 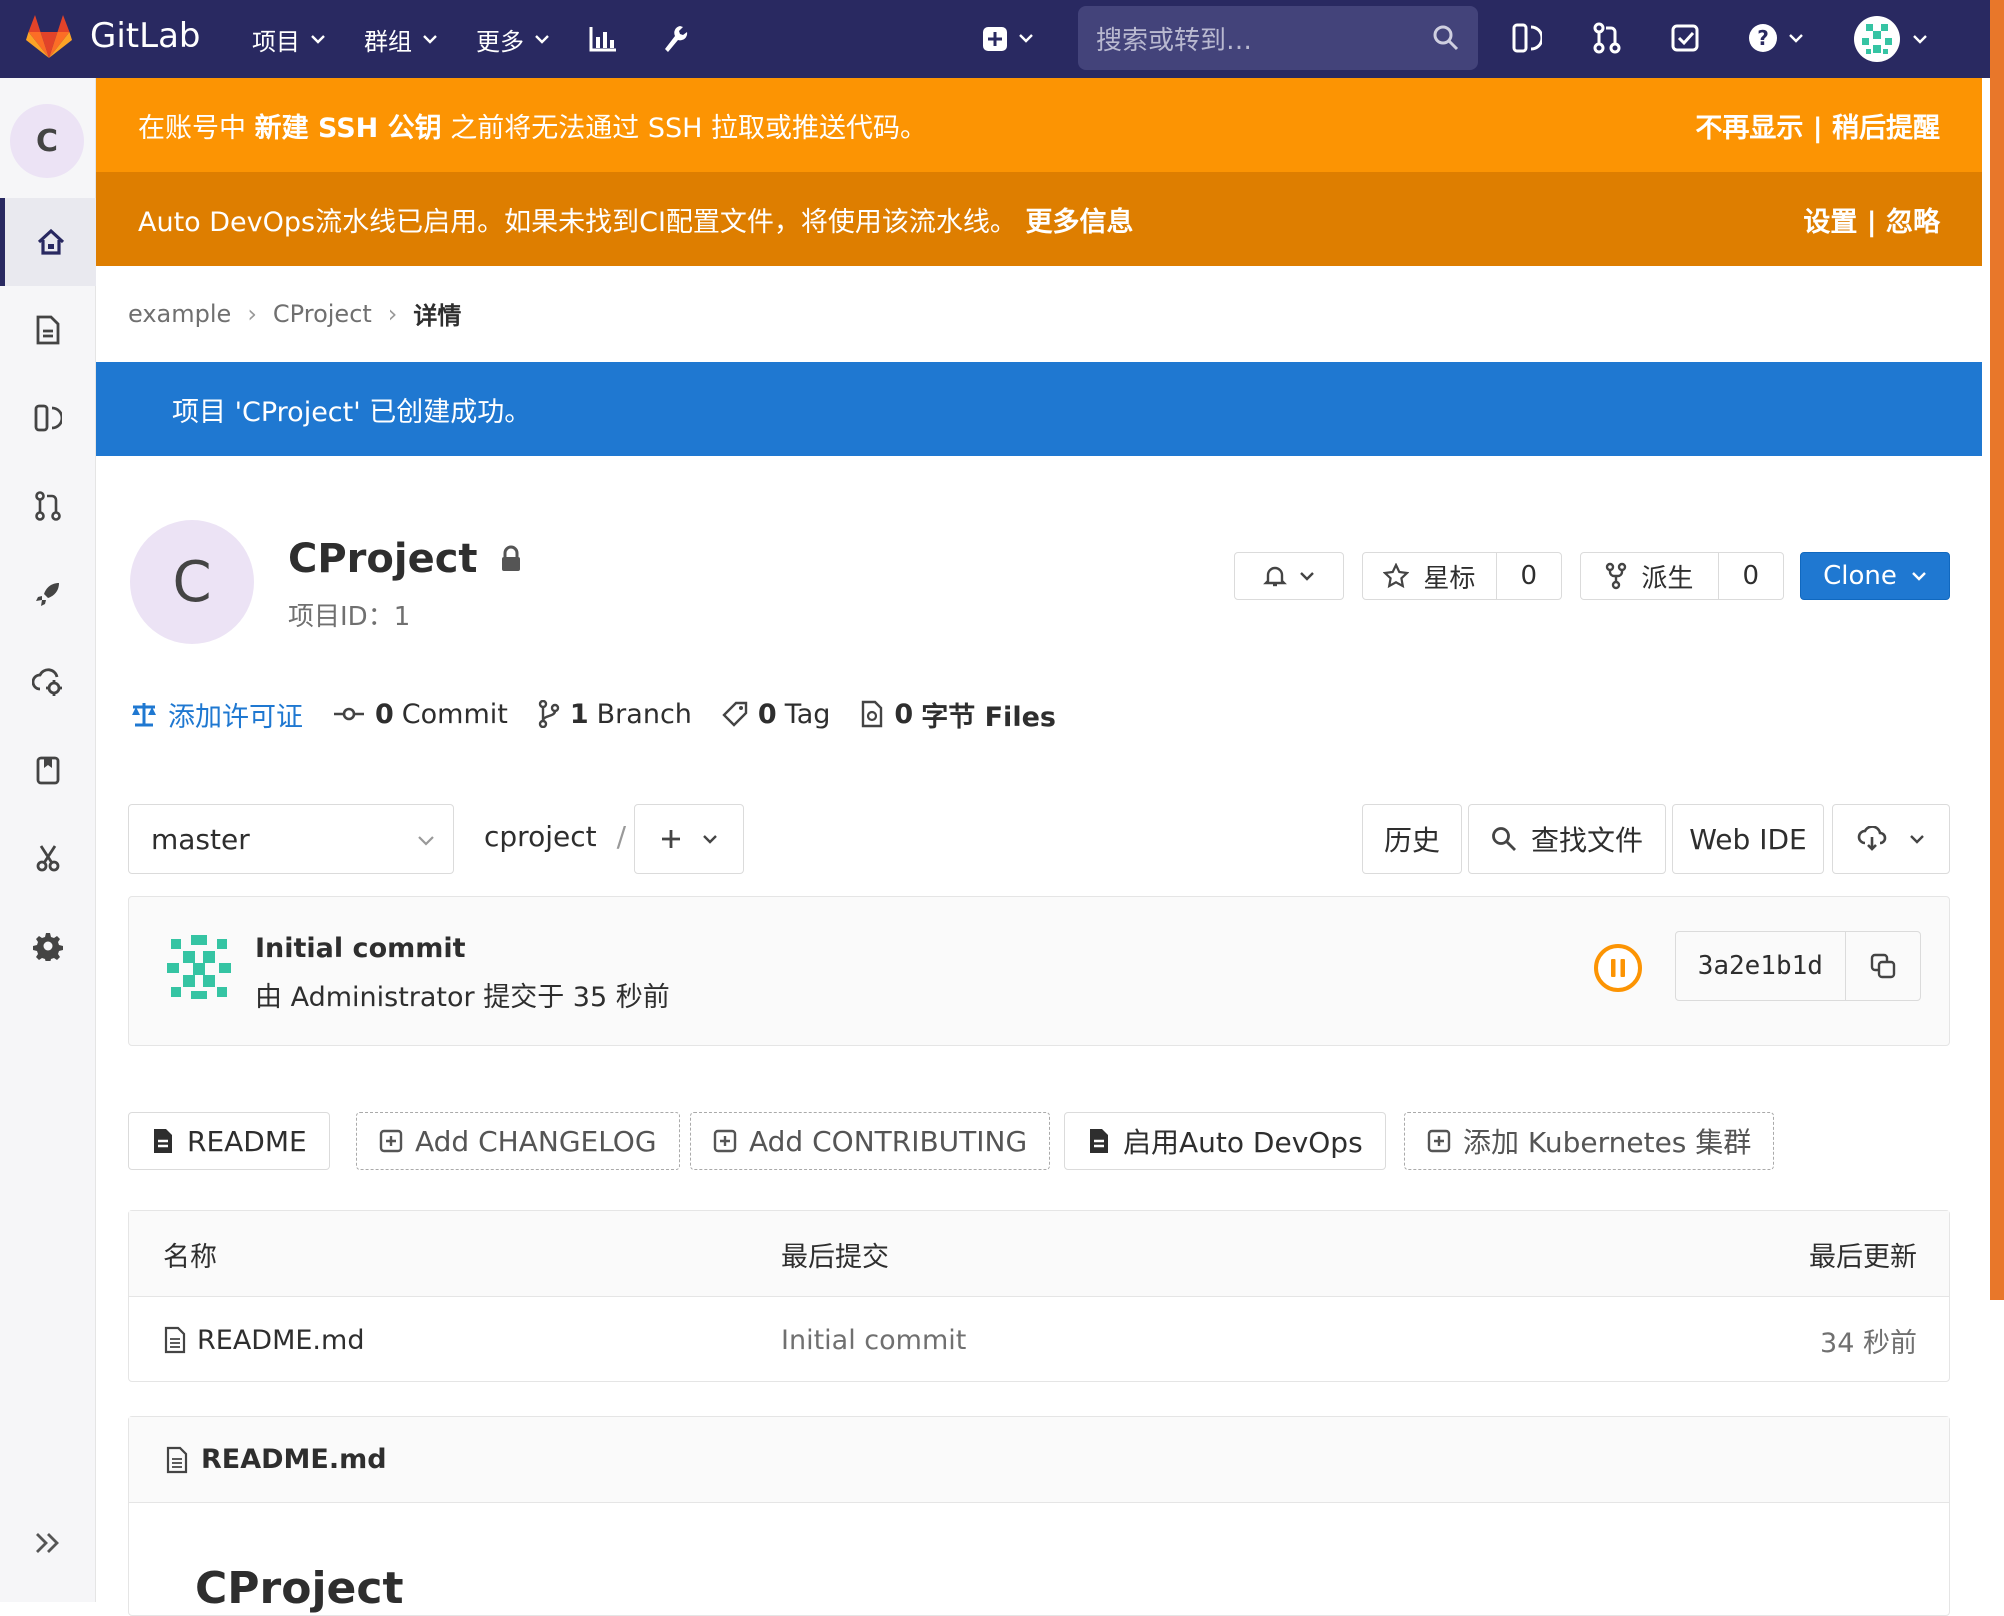 What do you see at coordinates (1891, 839) in the screenshot?
I see `download-dropdown` at bounding box center [1891, 839].